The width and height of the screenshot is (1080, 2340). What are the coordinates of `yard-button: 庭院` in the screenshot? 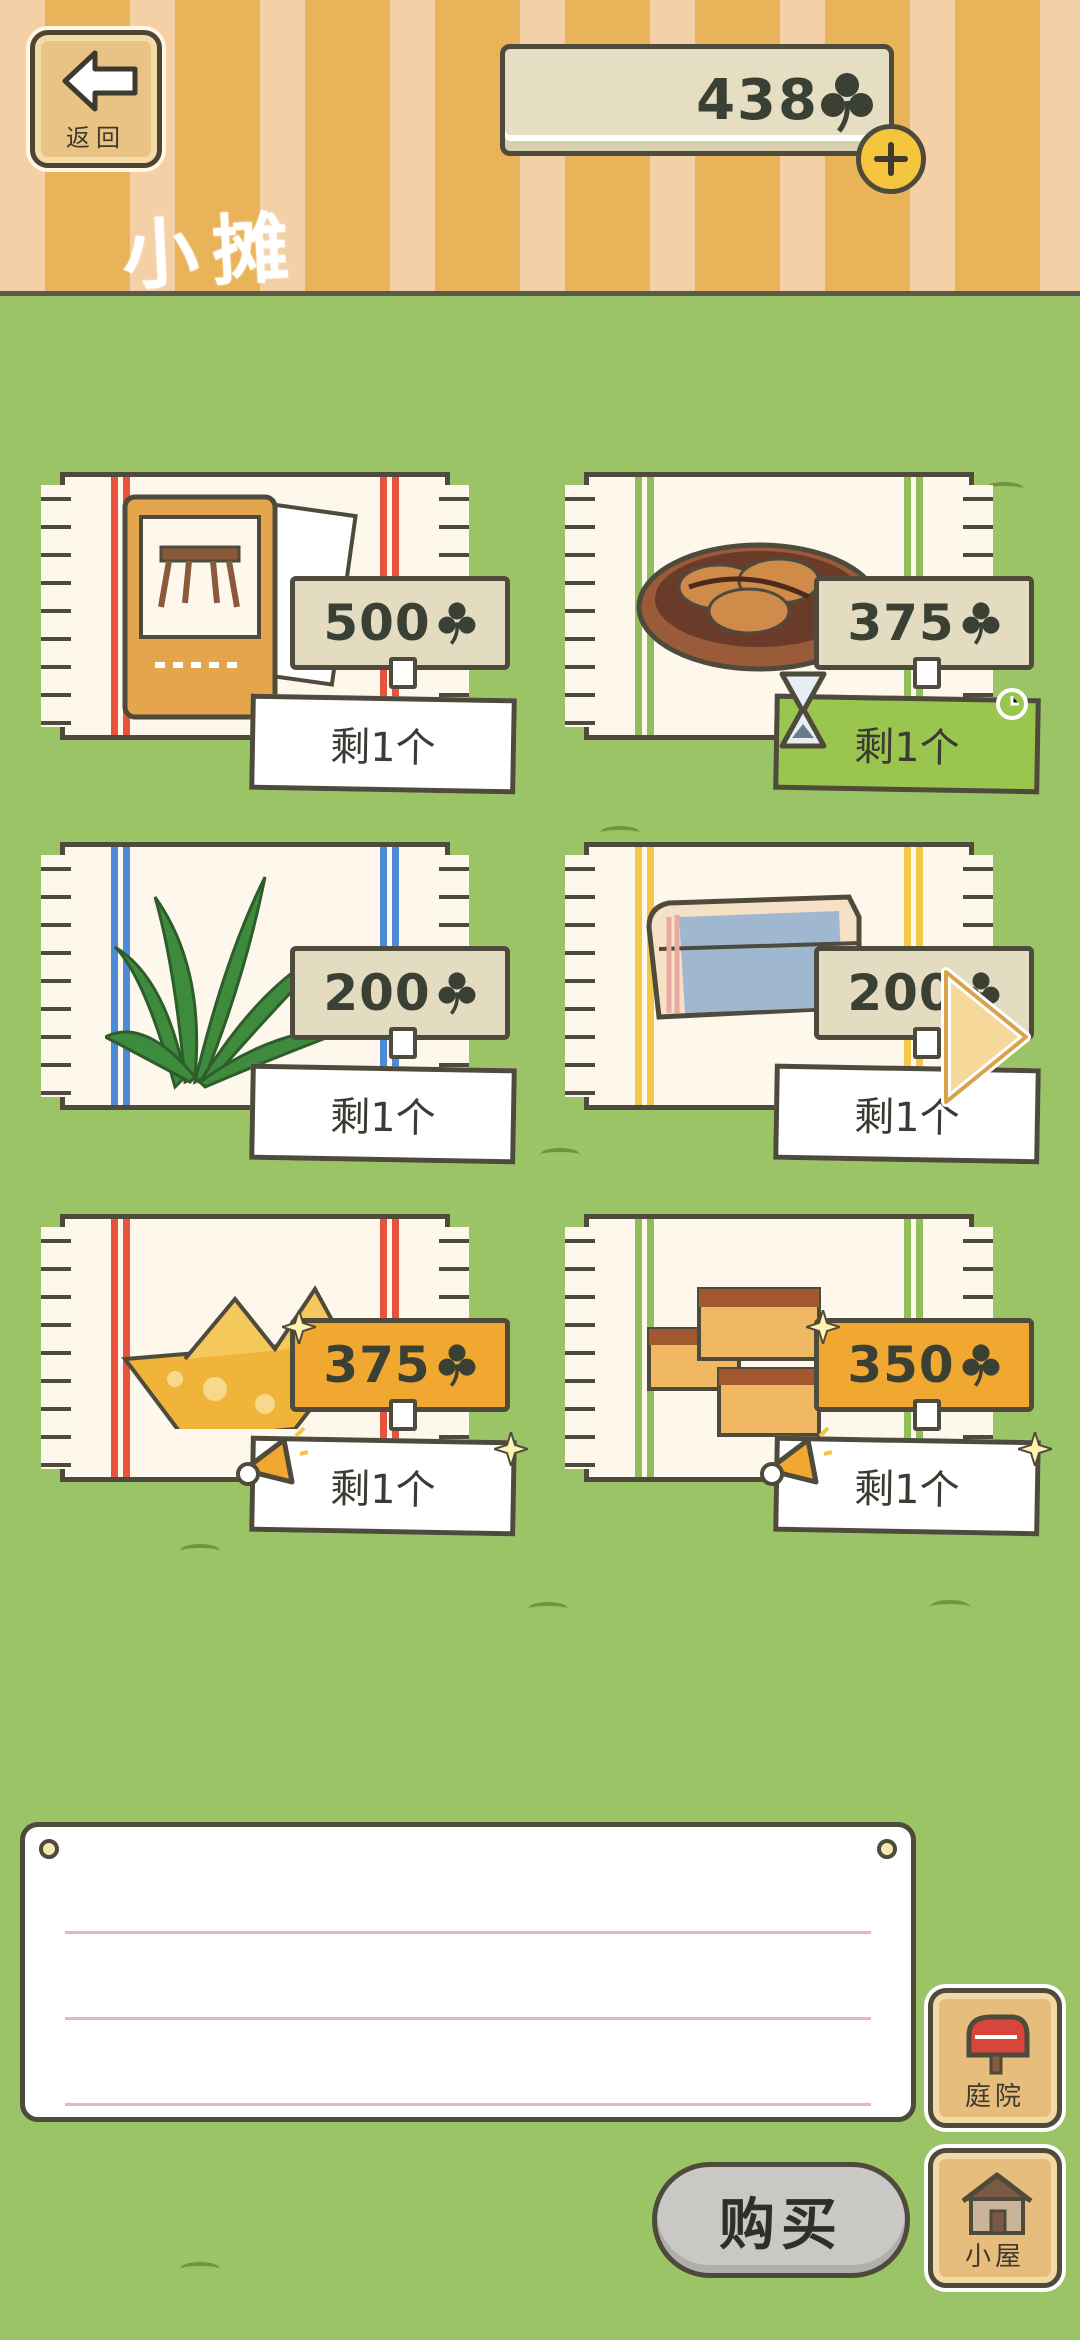 It's located at (995, 2058).